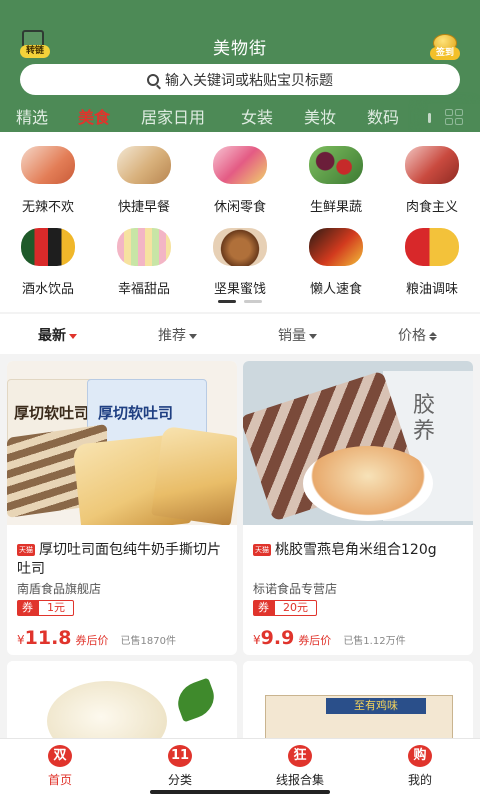 This screenshot has width=480, height=800. Describe the element at coordinates (419, 780) in the screenshot. I see `nav-label: 我的` at that location.